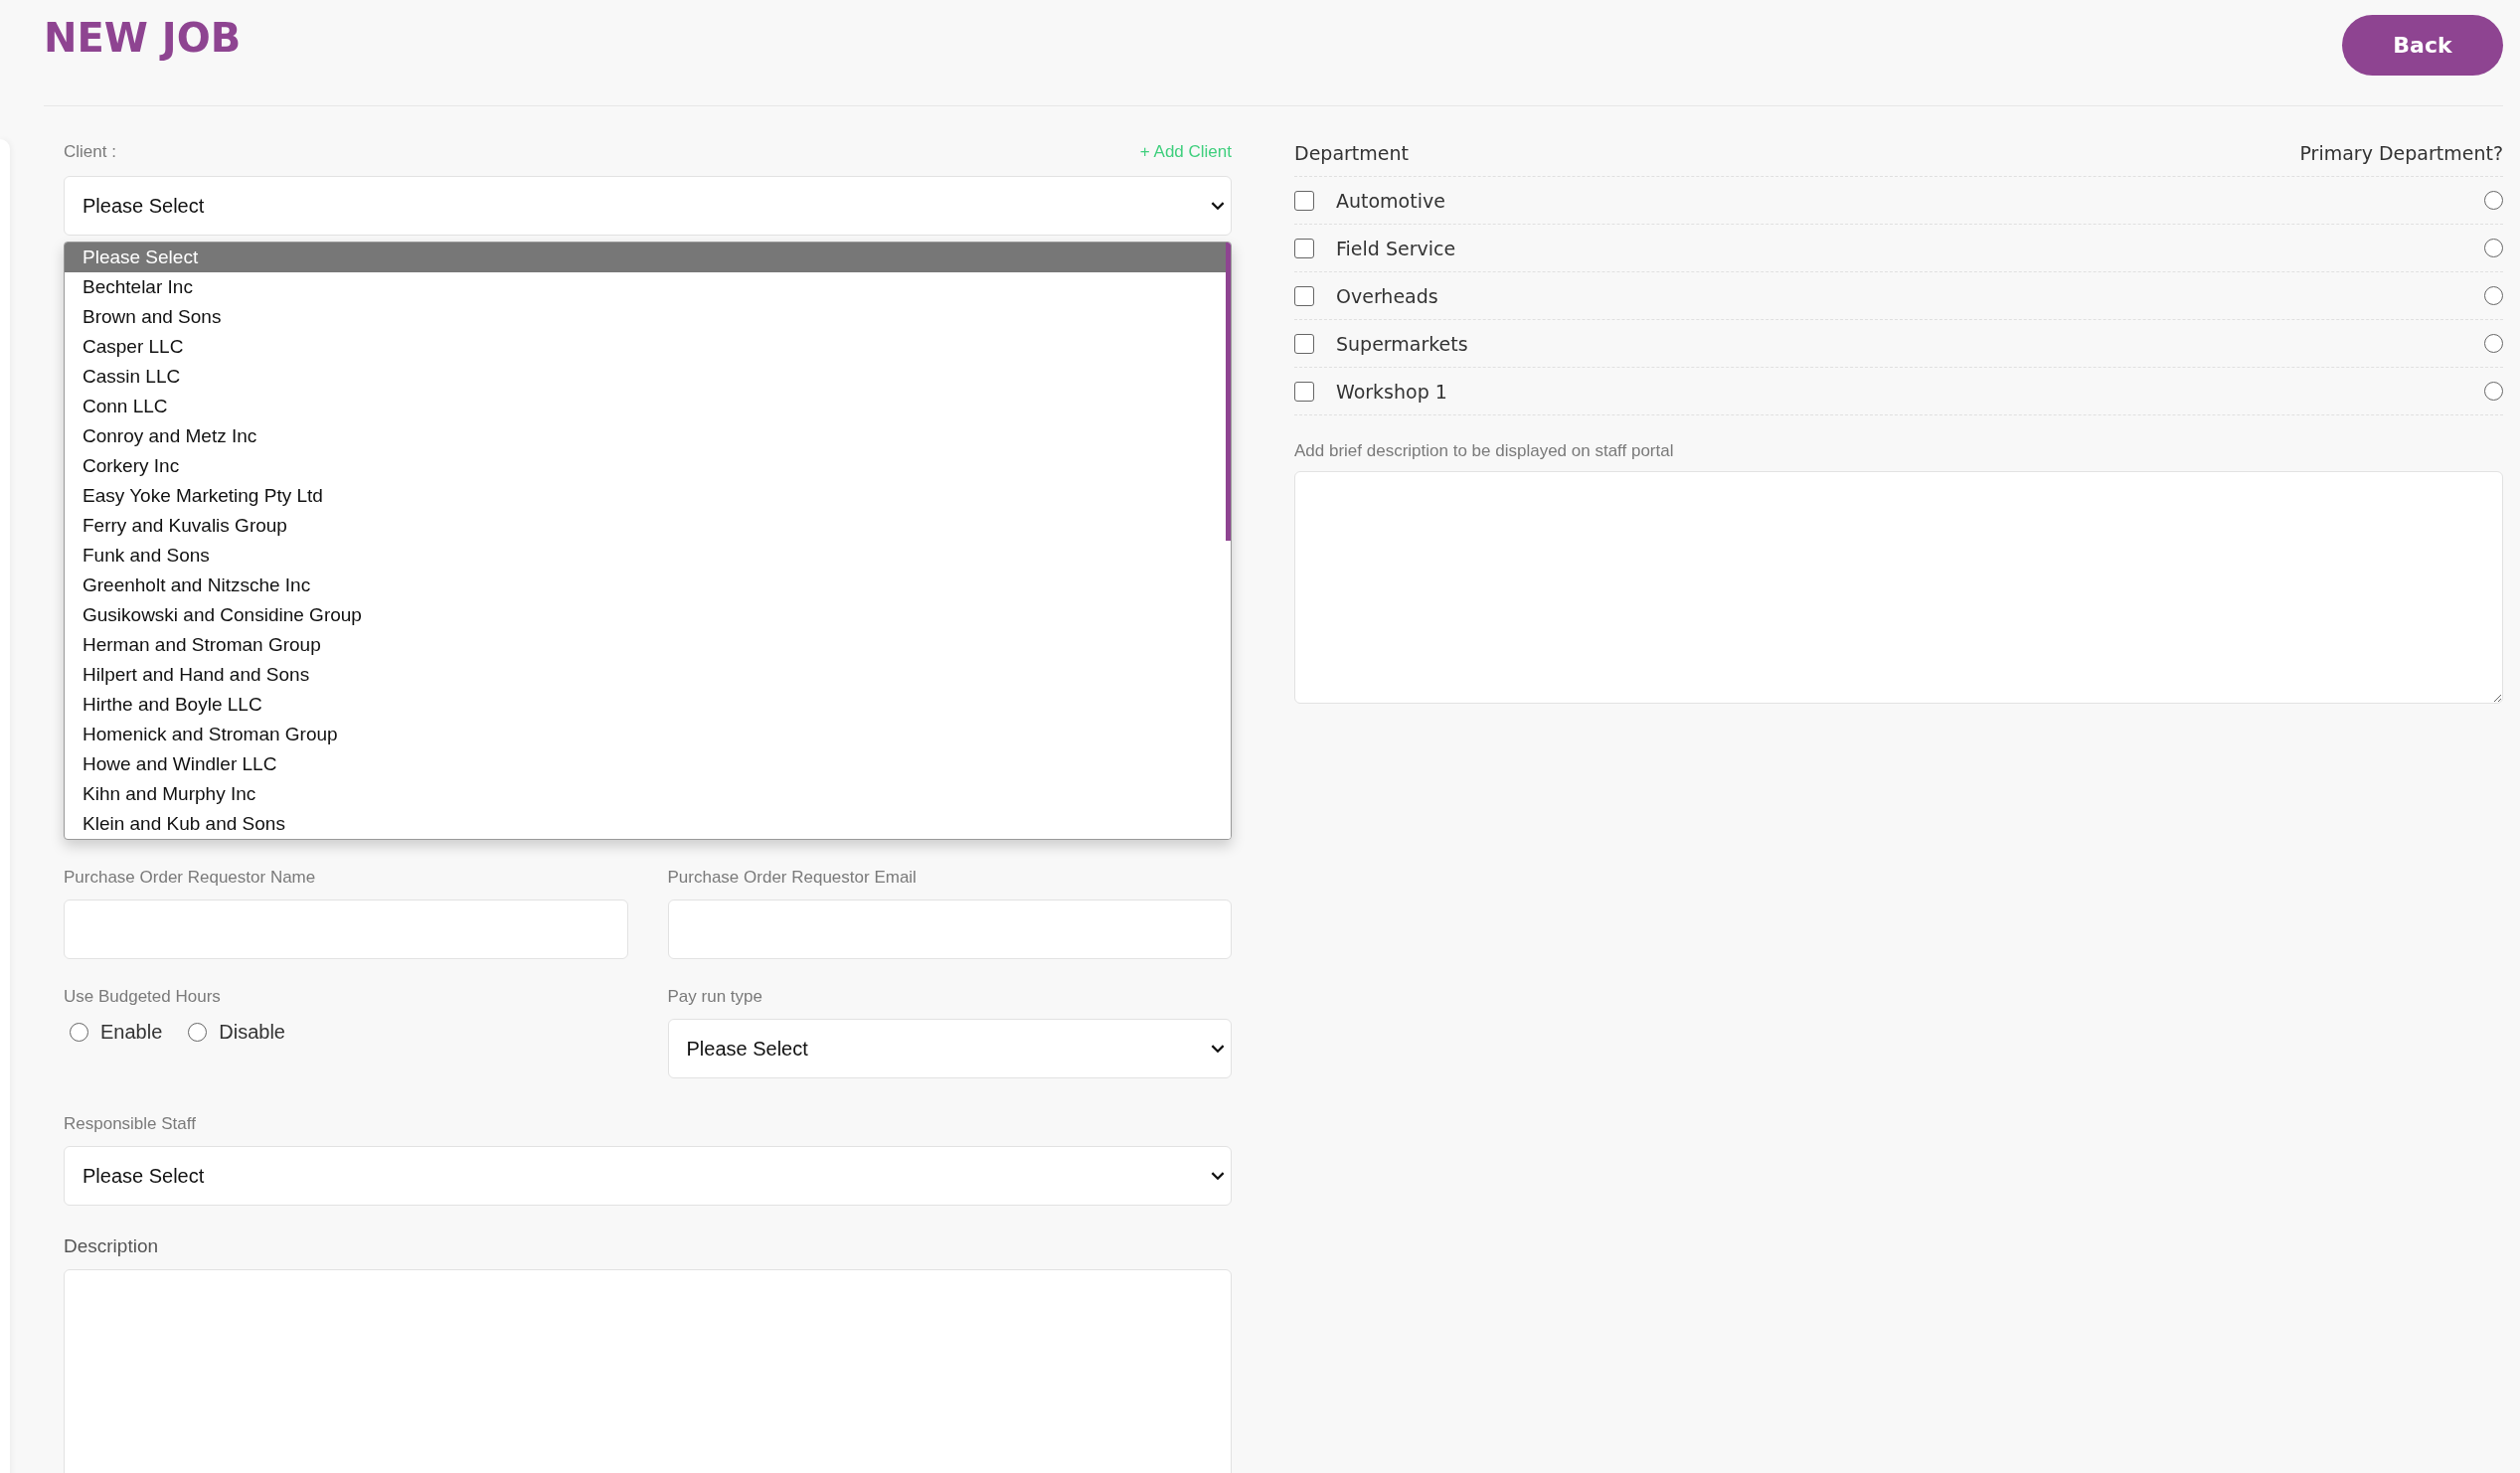 The width and height of the screenshot is (2520, 1473). Describe the element at coordinates (1392, 391) in the screenshot. I see `department-name: Workshop 1` at that location.